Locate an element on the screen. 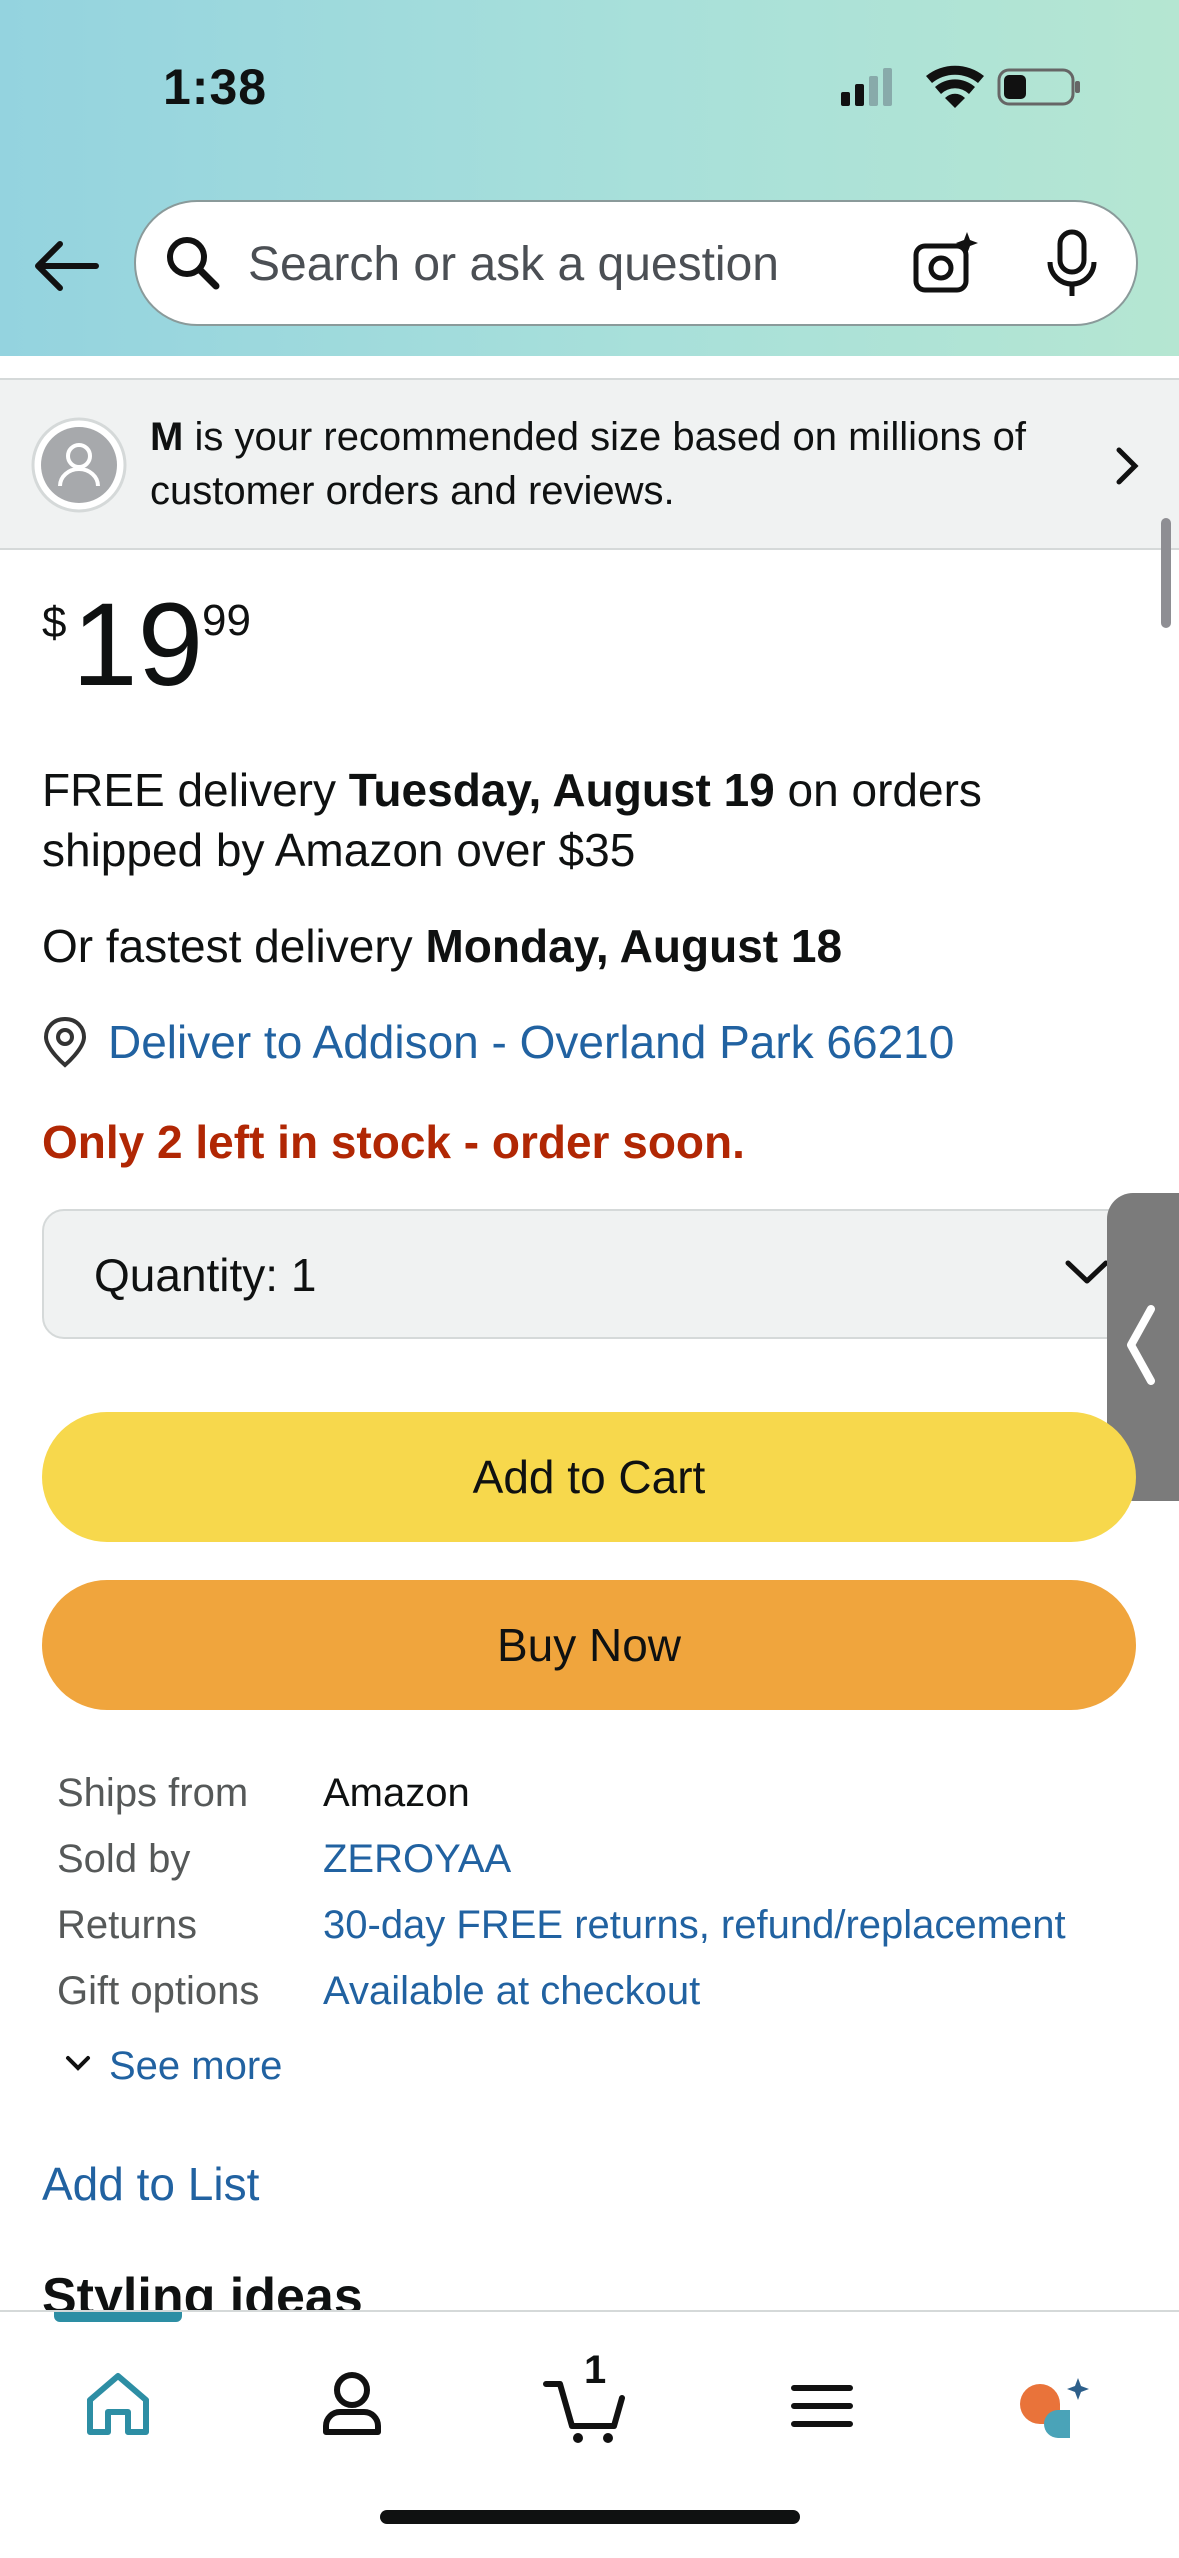 The width and height of the screenshot is (1179, 2558). sold-by-label: Sold by is located at coordinates (124, 1859).